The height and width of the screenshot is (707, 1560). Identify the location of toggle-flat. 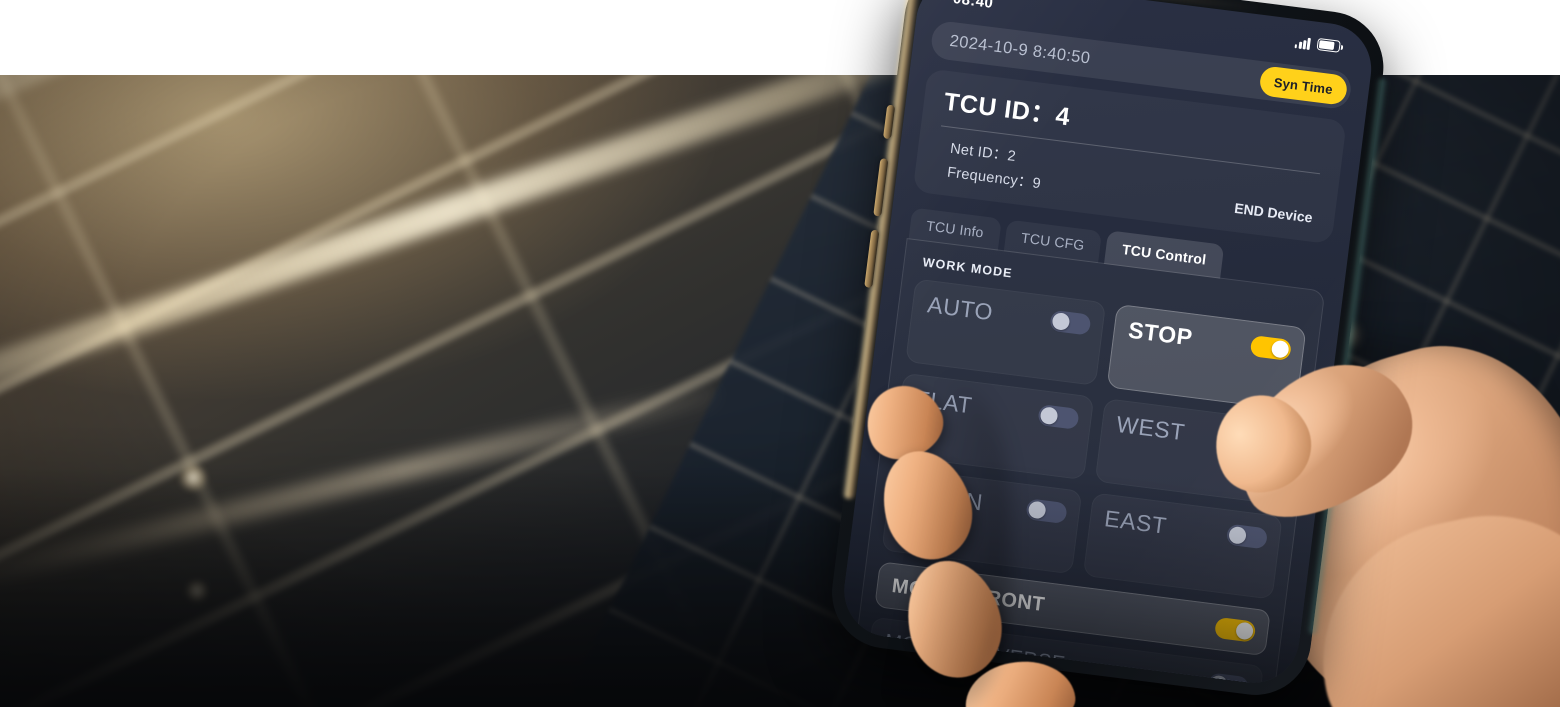
(1058, 416).